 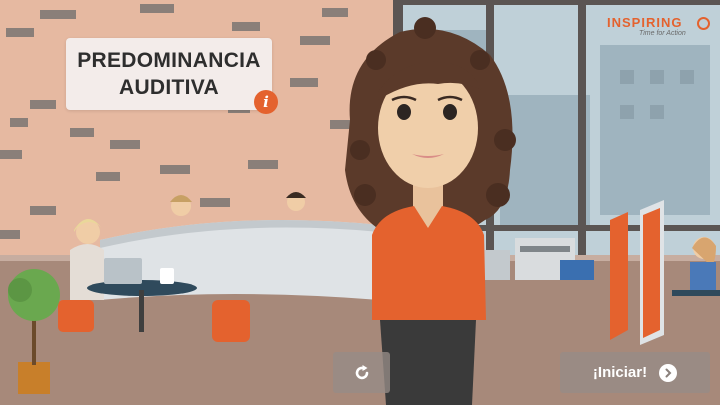 I want to click on logo-wordmark: INSPIRING, so click(x=645, y=22).